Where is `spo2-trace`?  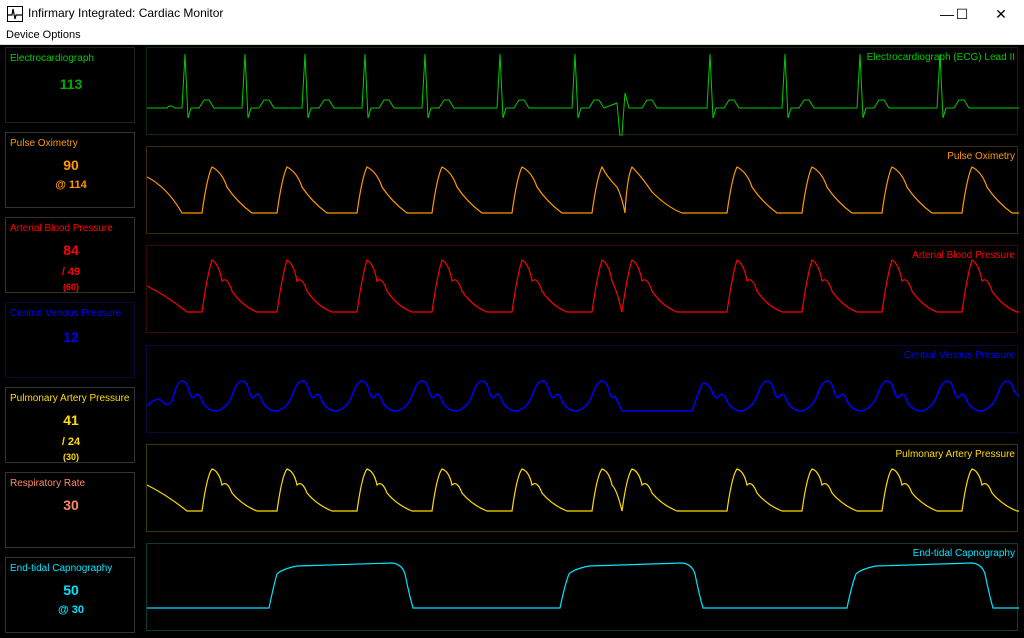
spo2-trace is located at coordinates (583, 189).